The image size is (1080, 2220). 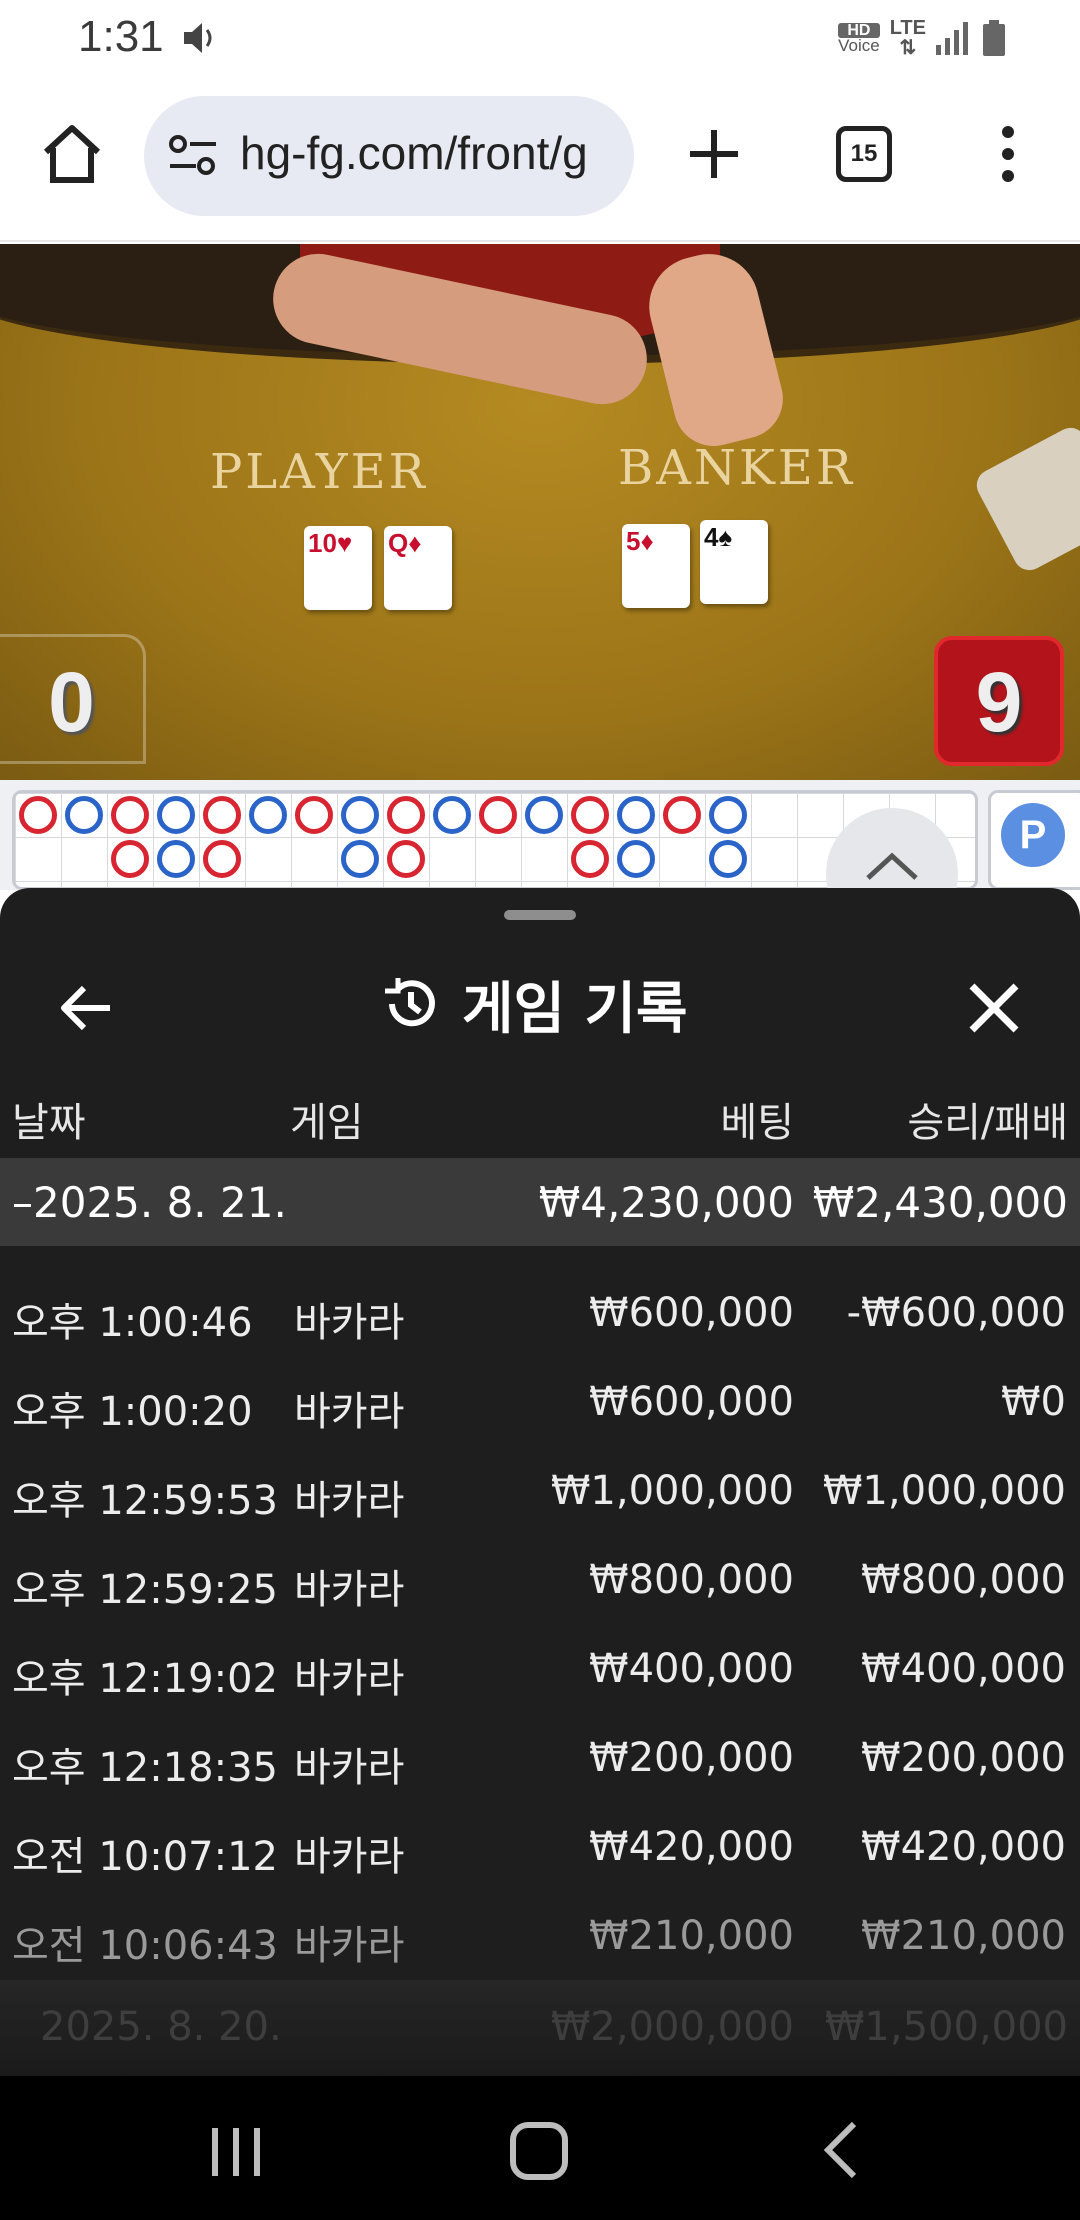 What do you see at coordinates (944, 1491) in the screenshot?
I see `row-result: ₩1,000,000` at bounding box center [944, 1491].